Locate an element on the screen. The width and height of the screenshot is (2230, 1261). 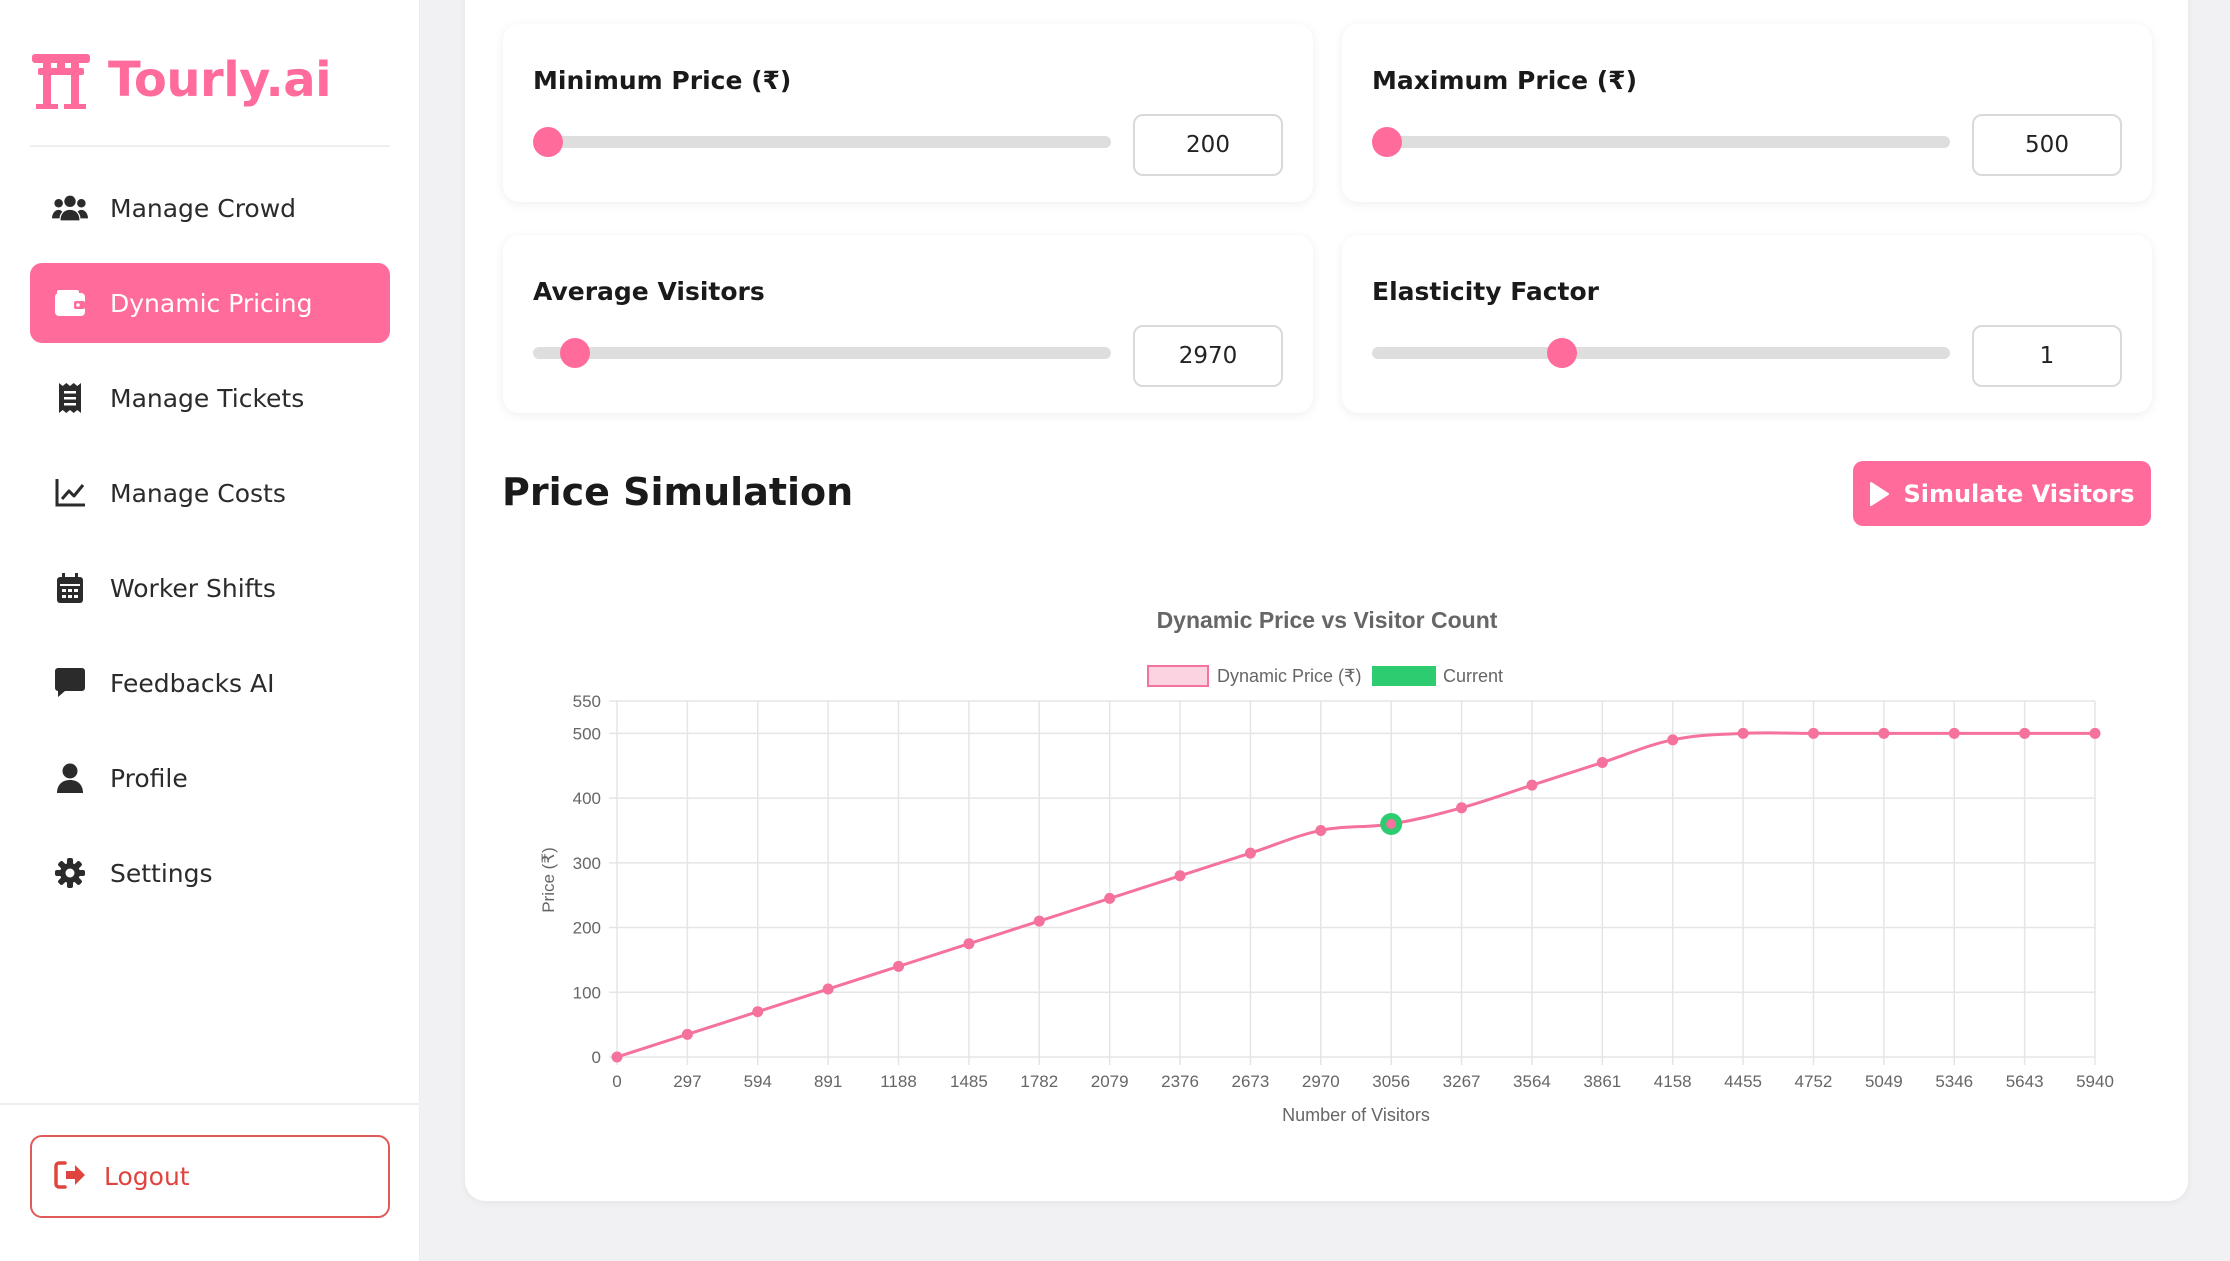
avg-visitors-slider-thumb is located at coordinates (575, 353).